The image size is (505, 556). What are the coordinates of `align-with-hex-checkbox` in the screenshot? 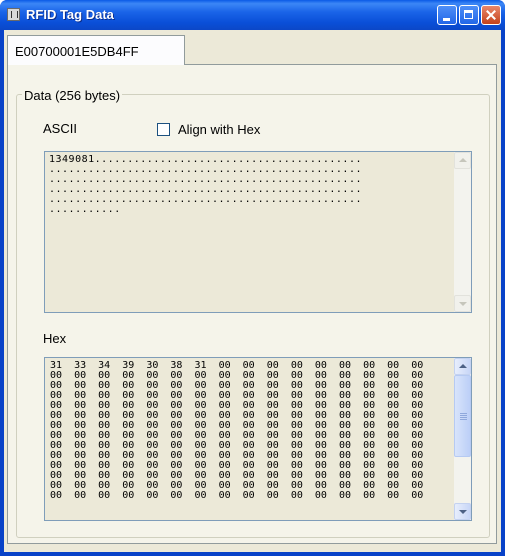 It's located at (163, 129).